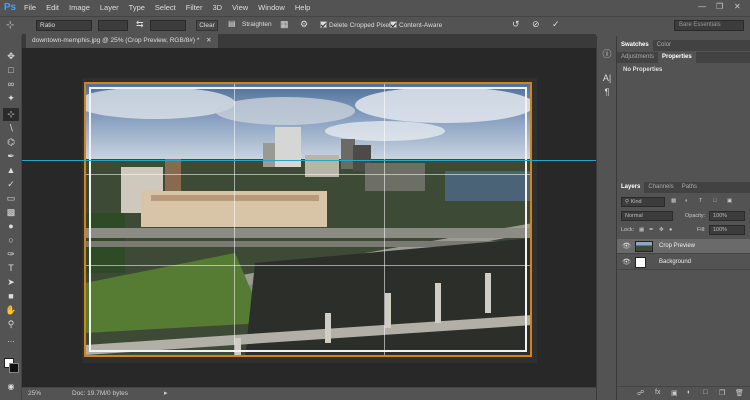 The height and width of the screenshot is (400, 750). I want to click on lock-transparent-icon: ▦, so click(641, 230).